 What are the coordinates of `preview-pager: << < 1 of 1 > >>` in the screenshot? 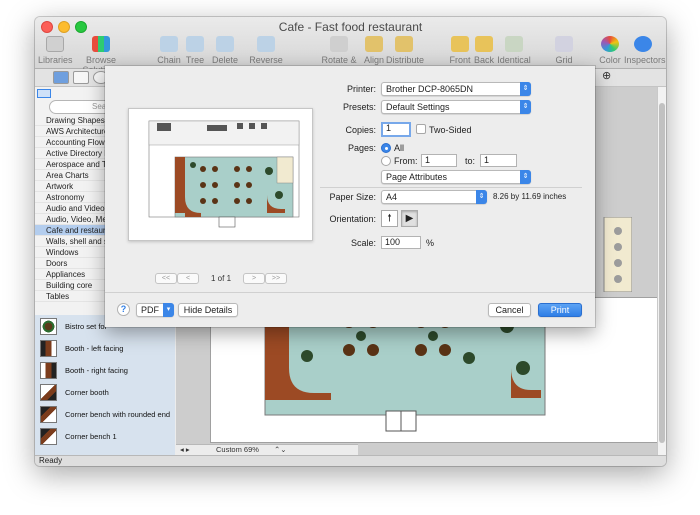 It's located at (221, 279).